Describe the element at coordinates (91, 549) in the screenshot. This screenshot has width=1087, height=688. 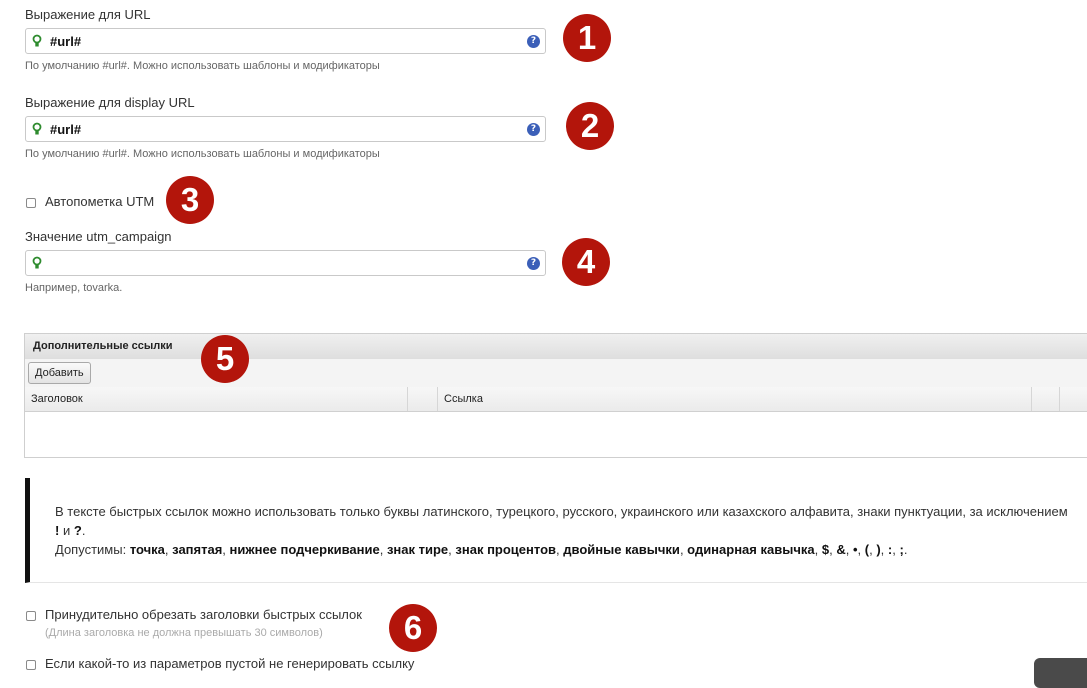
I see `note-allowed-prefix: Допустимы:` at that location.